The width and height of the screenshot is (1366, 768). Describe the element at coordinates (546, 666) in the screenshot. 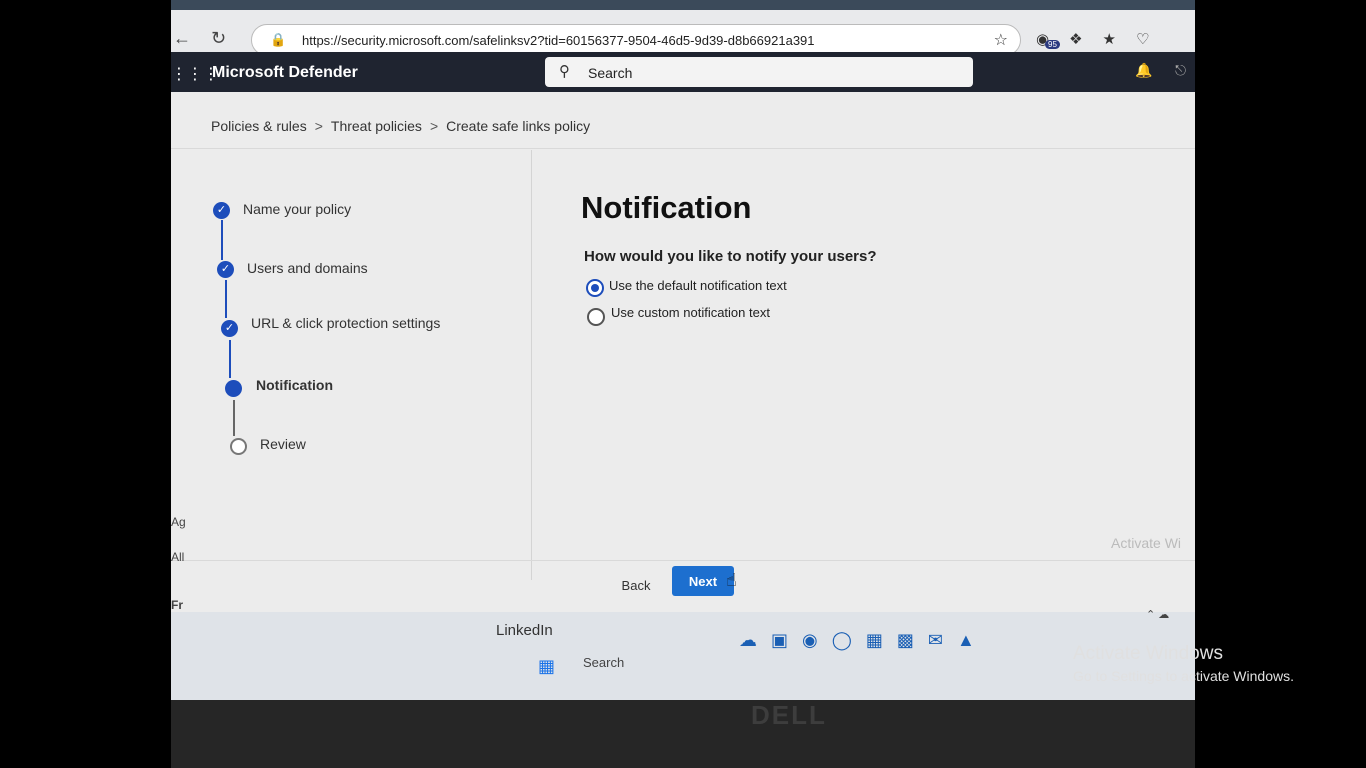

I see `windows-start-icon: ▦` at that location.